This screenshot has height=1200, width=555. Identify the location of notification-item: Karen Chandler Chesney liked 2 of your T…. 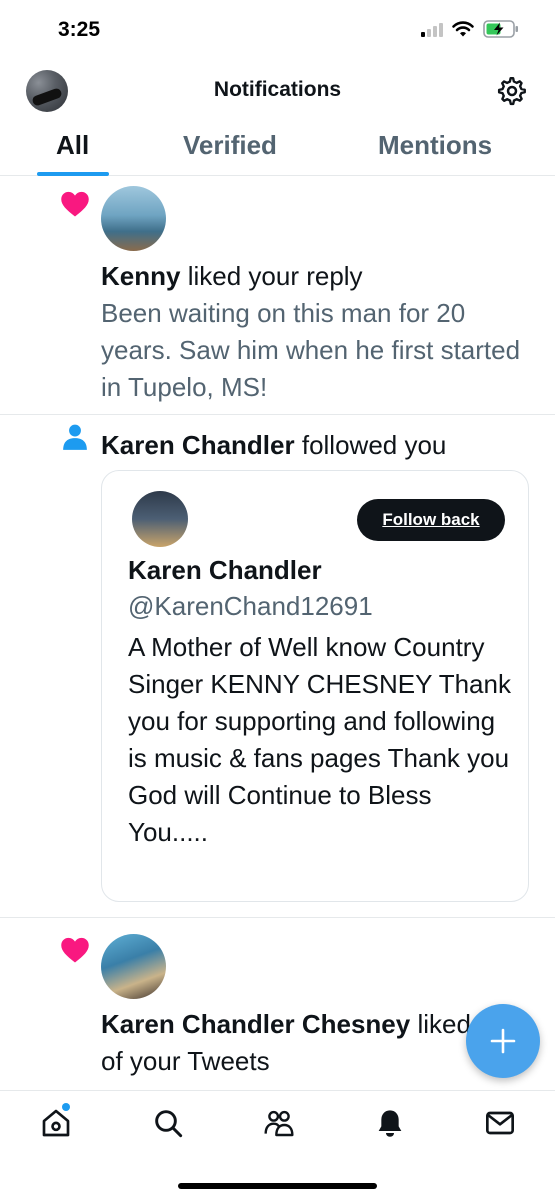
(277, 1004).